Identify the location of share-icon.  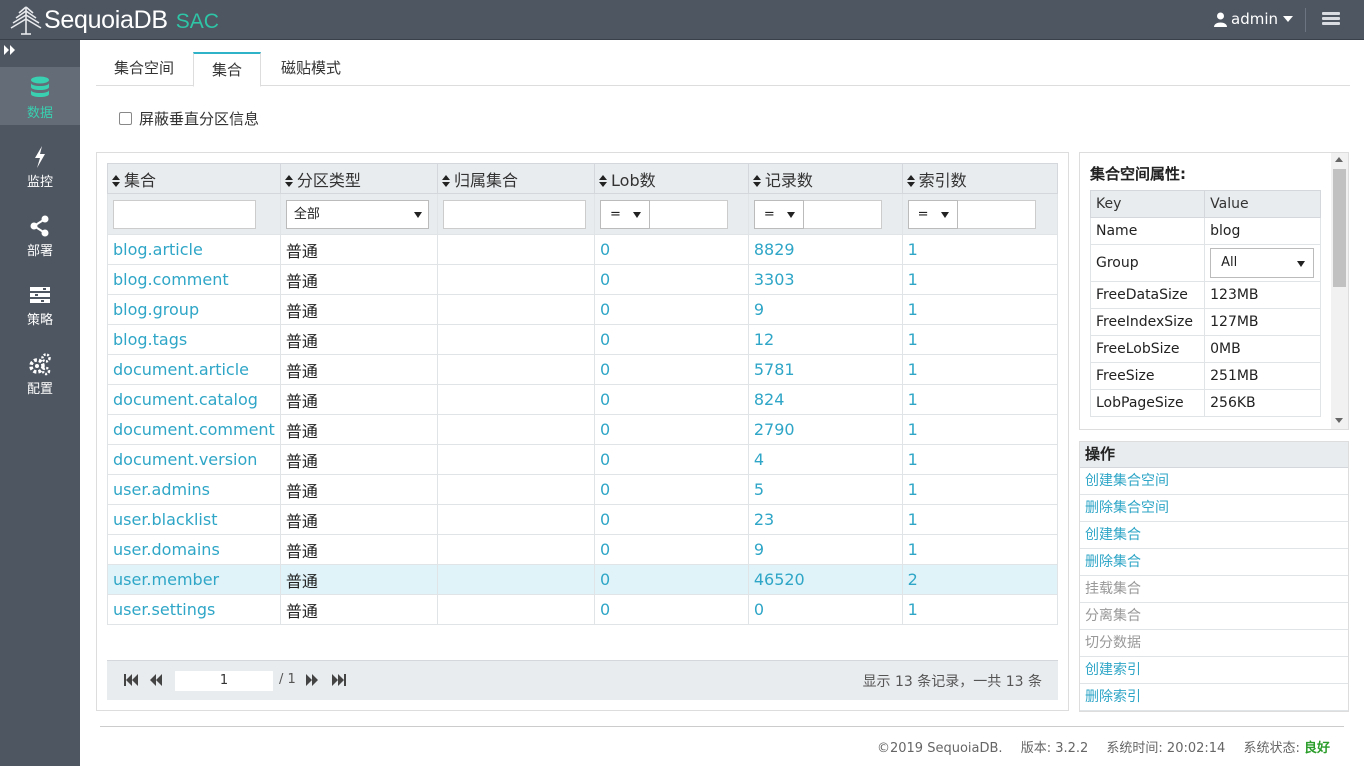
(39, 226).